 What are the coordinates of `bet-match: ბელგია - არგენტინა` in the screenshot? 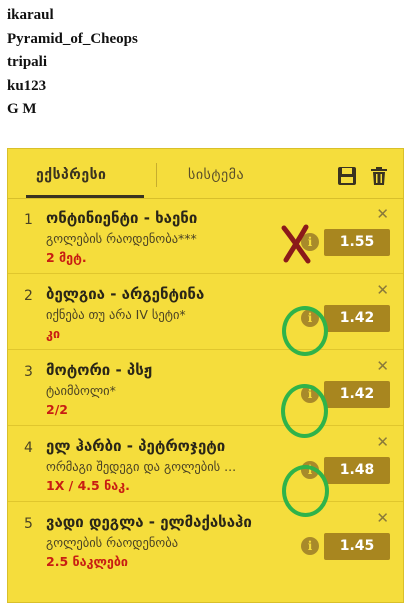 It's located at (125, 294).